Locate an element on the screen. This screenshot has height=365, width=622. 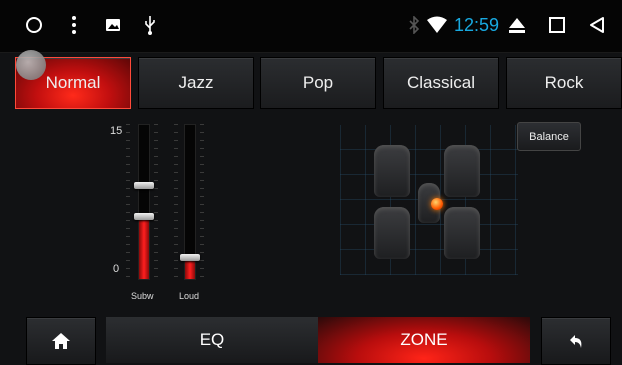
usb-icon is located at coordinates (150, 25).